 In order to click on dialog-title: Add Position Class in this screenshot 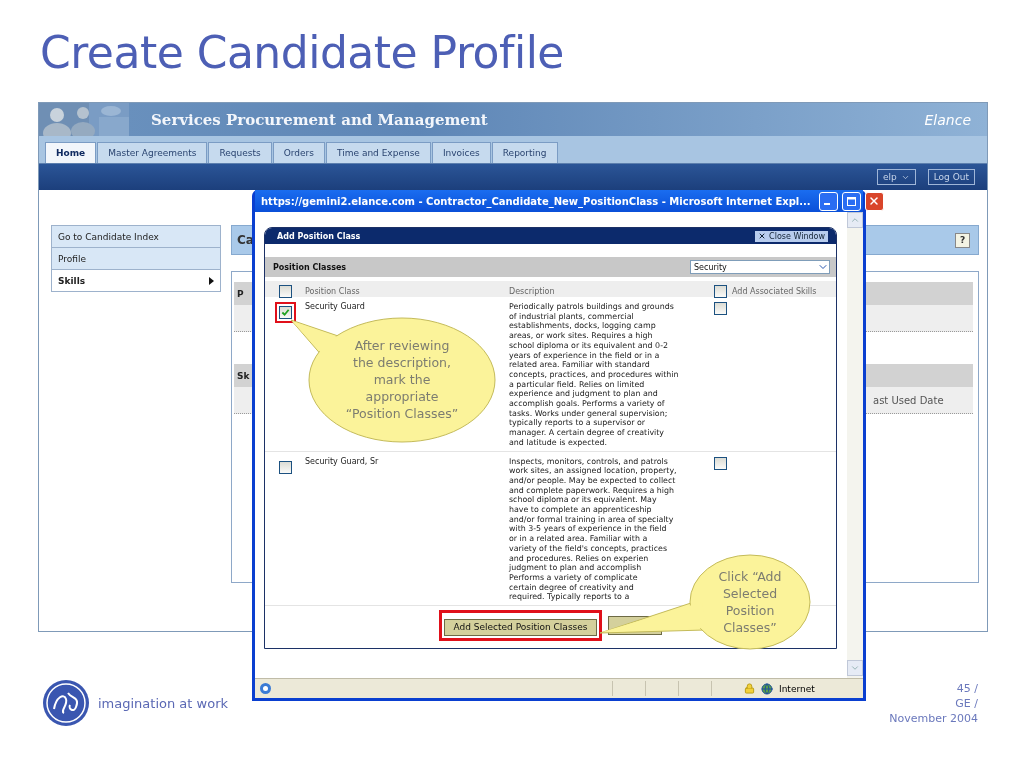, I will do `click(319, 236)`.